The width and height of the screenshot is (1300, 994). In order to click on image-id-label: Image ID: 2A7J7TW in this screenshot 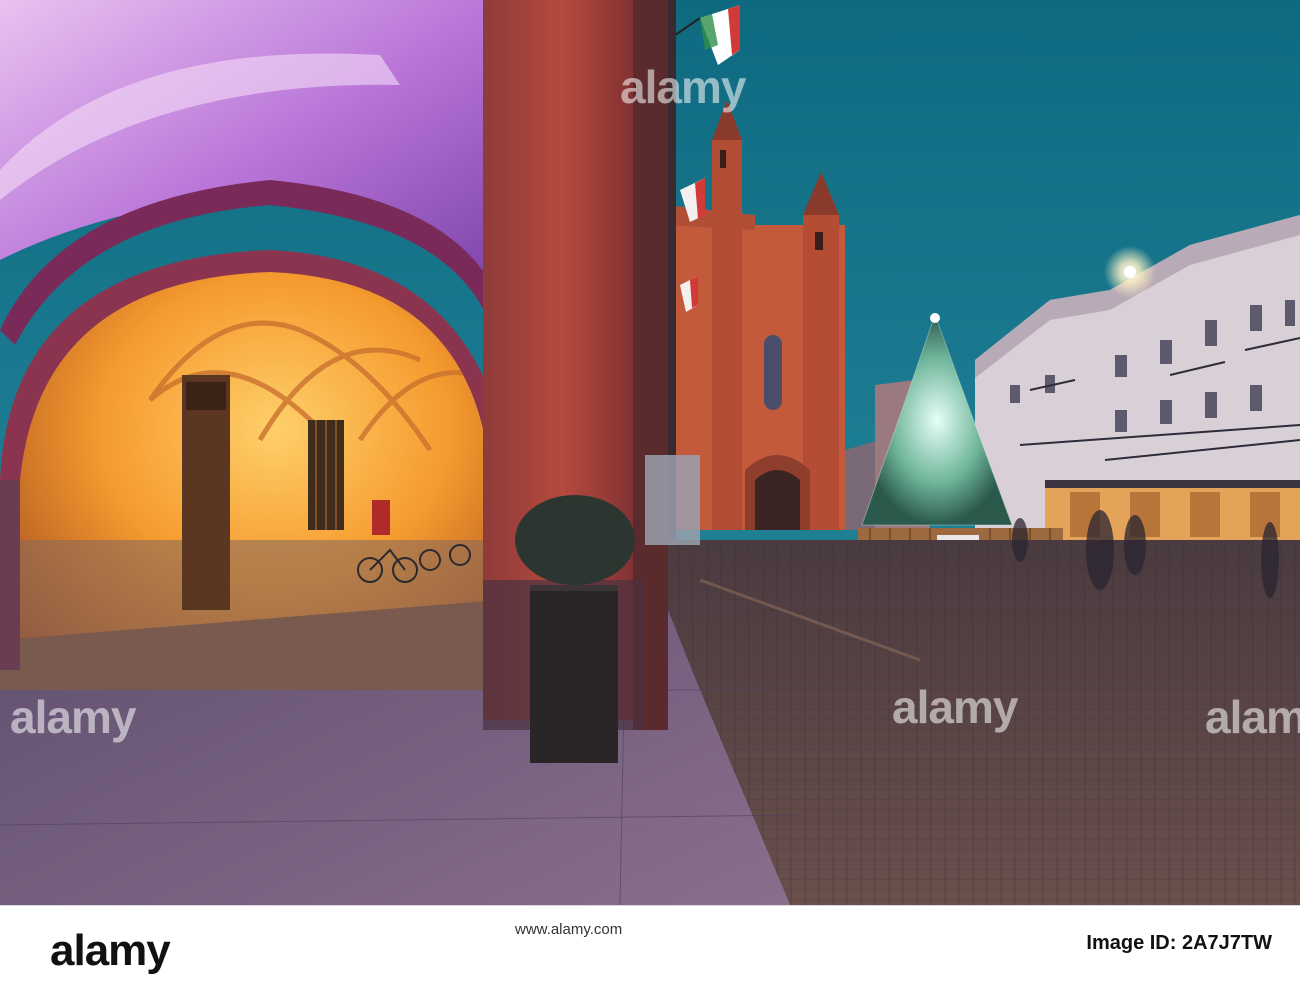, I will do `click(1179, 943)`.